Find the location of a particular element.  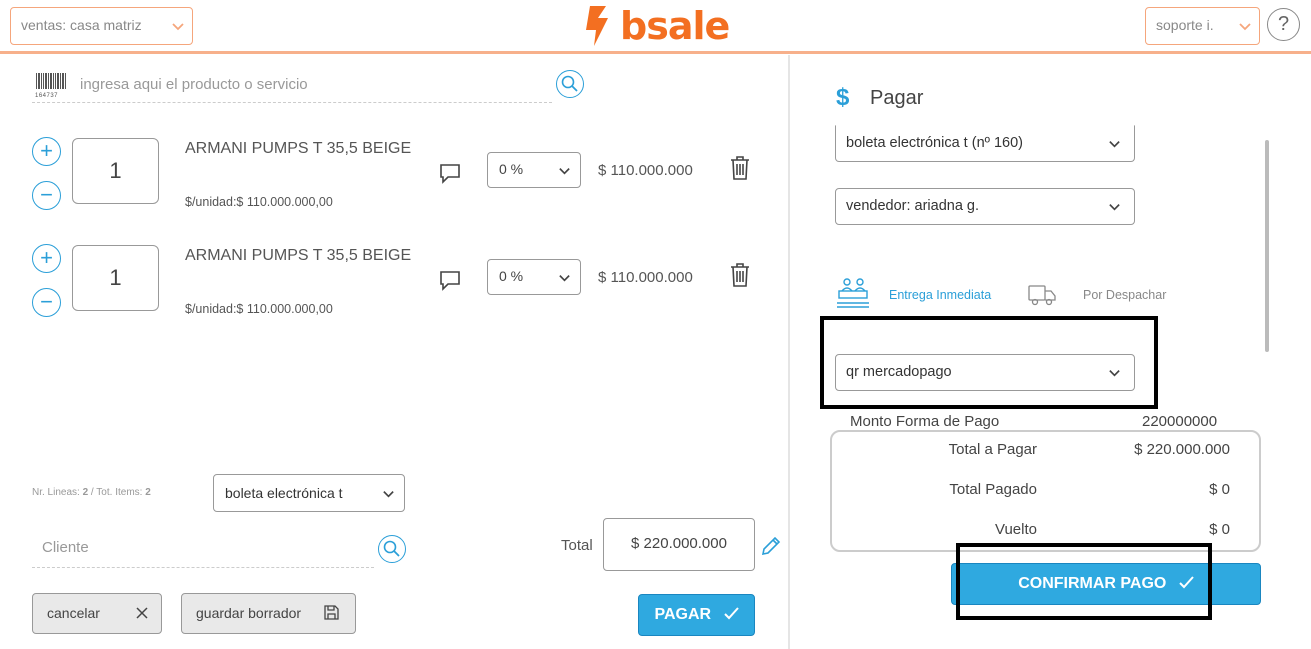

total-to-pay-value: $ 220.000.000 is located at coordinates (1182, 449).